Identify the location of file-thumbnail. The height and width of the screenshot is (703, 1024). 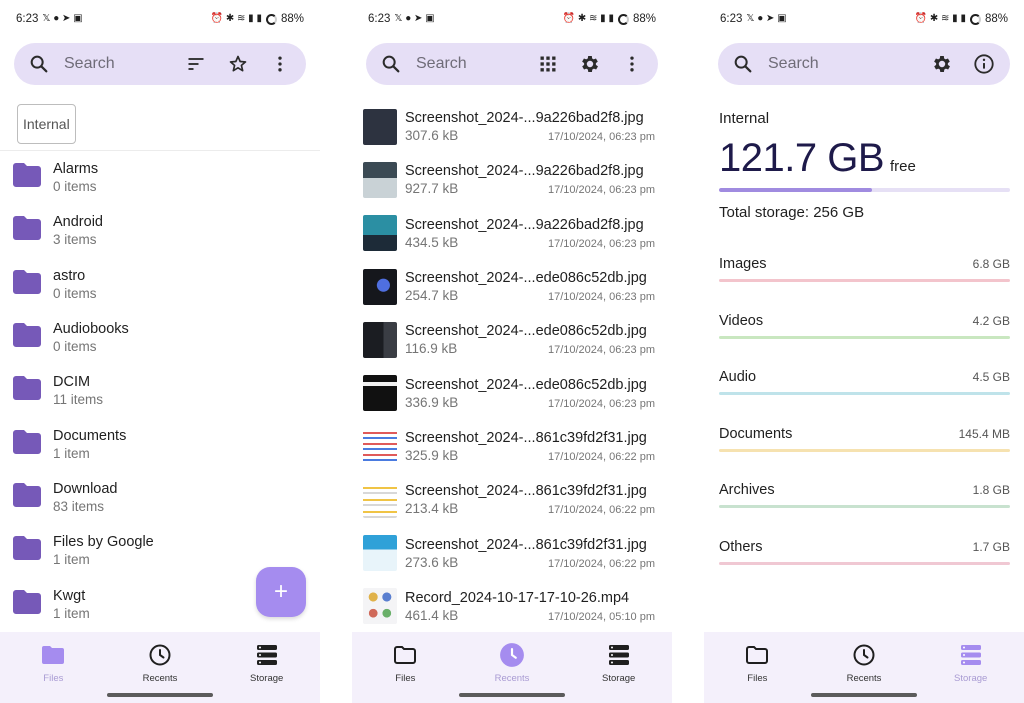
(380, 339).